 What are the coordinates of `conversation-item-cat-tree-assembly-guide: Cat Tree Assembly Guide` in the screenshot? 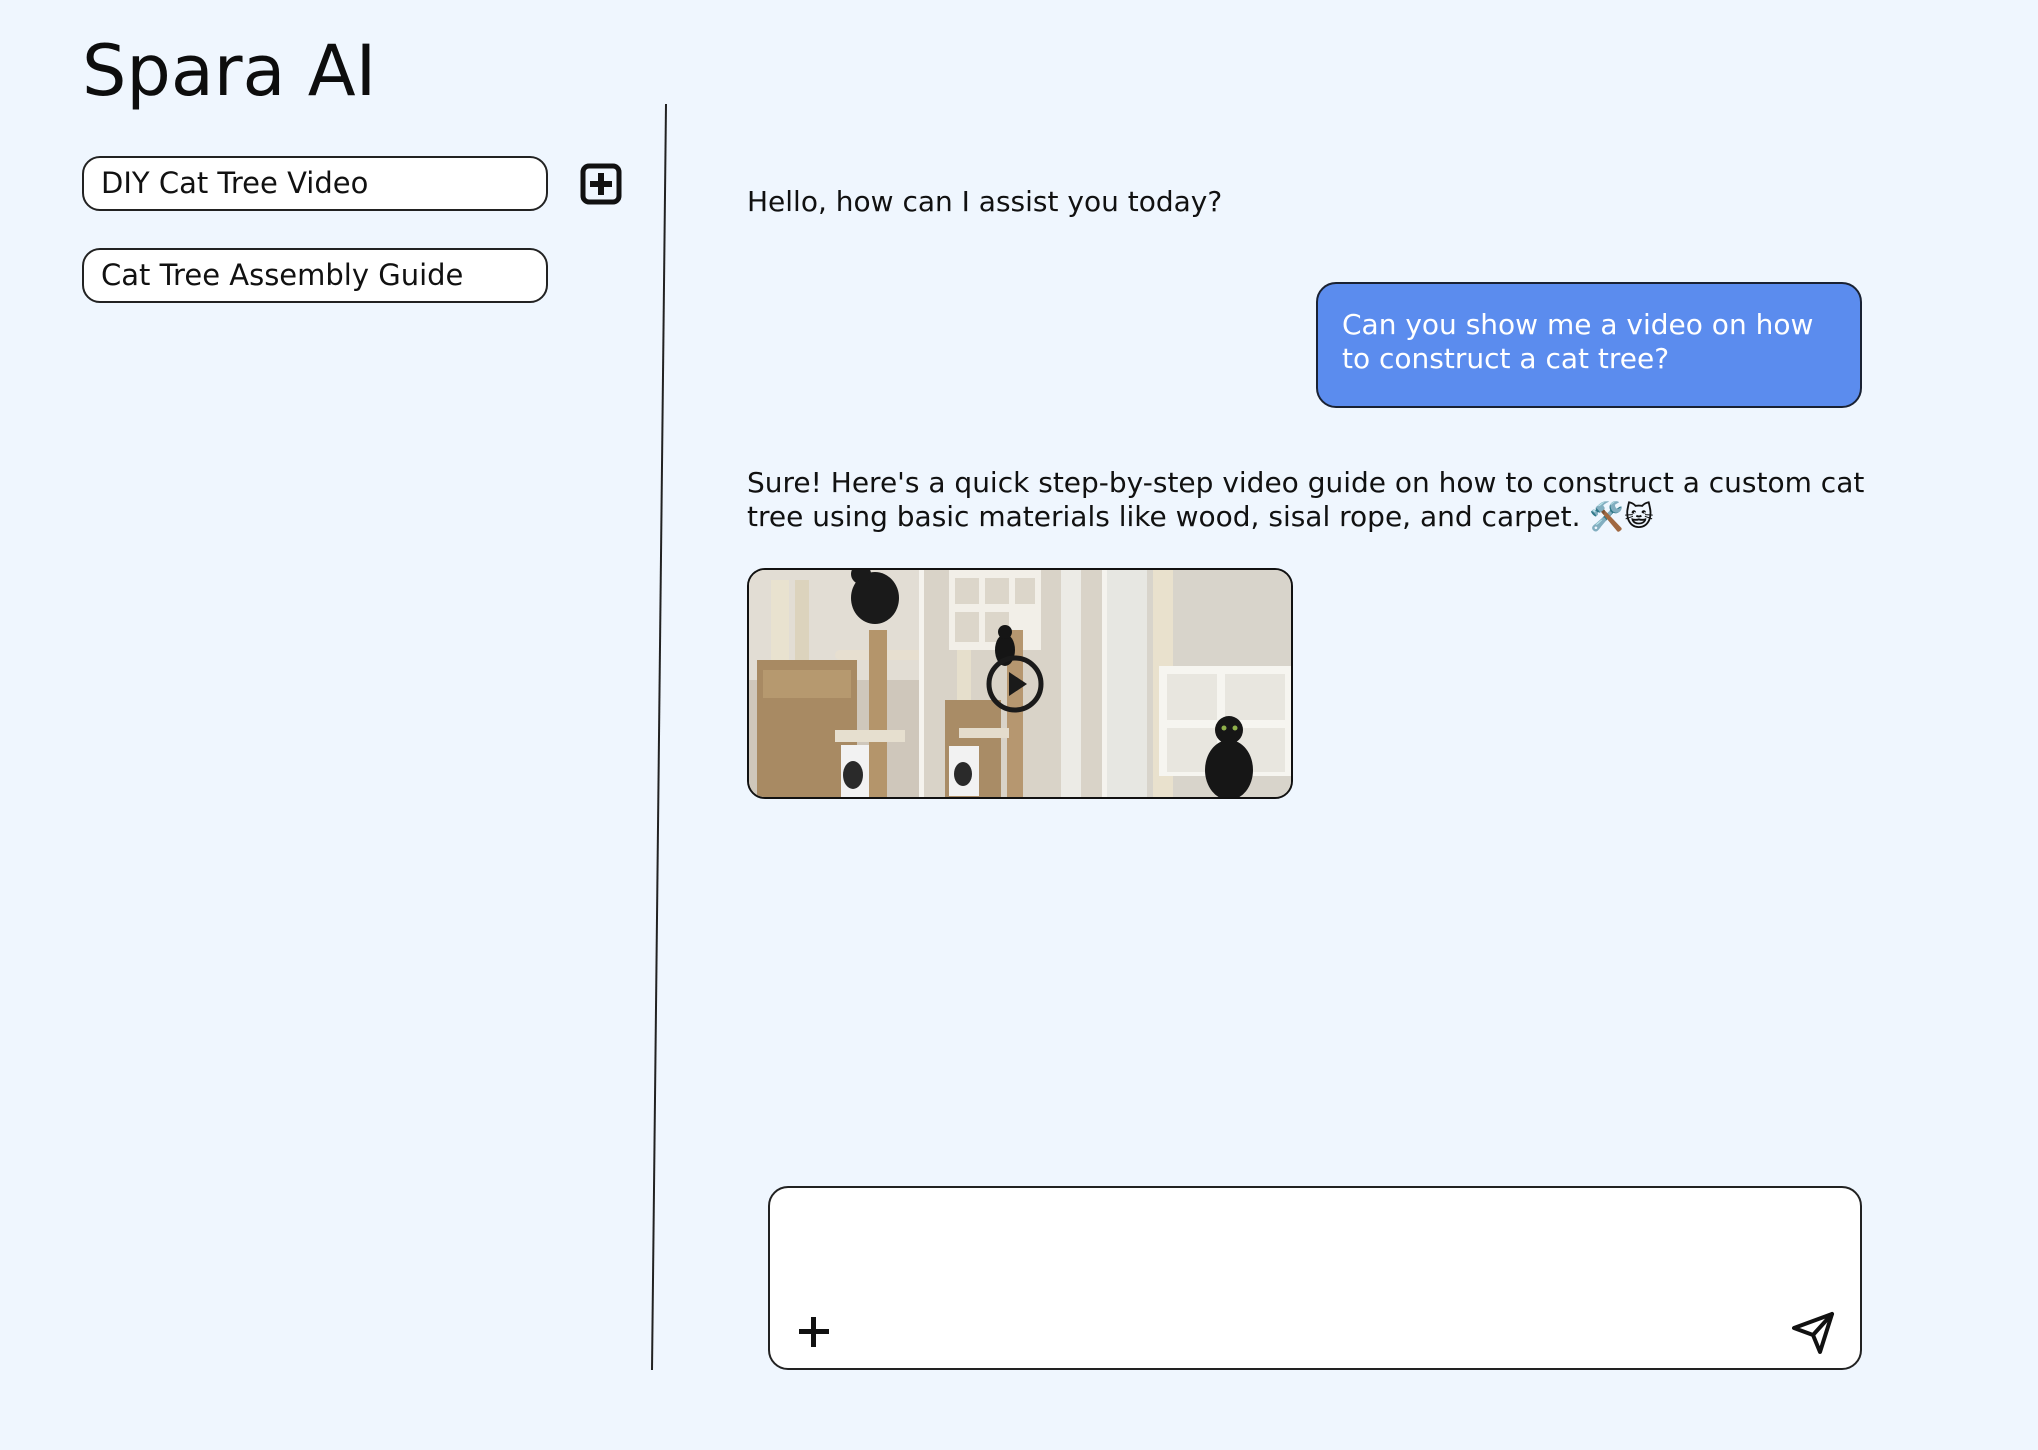 It's located at (315, 275).